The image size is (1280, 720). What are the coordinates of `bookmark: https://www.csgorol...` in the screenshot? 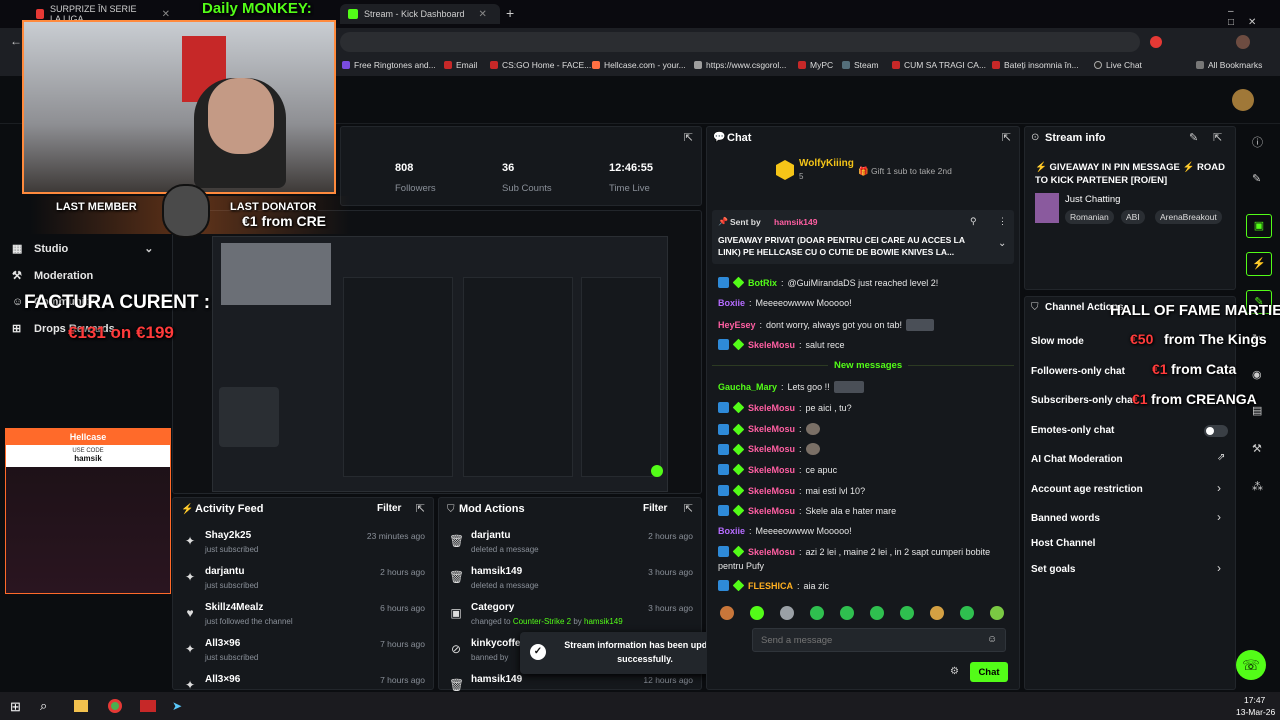 It's located at (740, 65).